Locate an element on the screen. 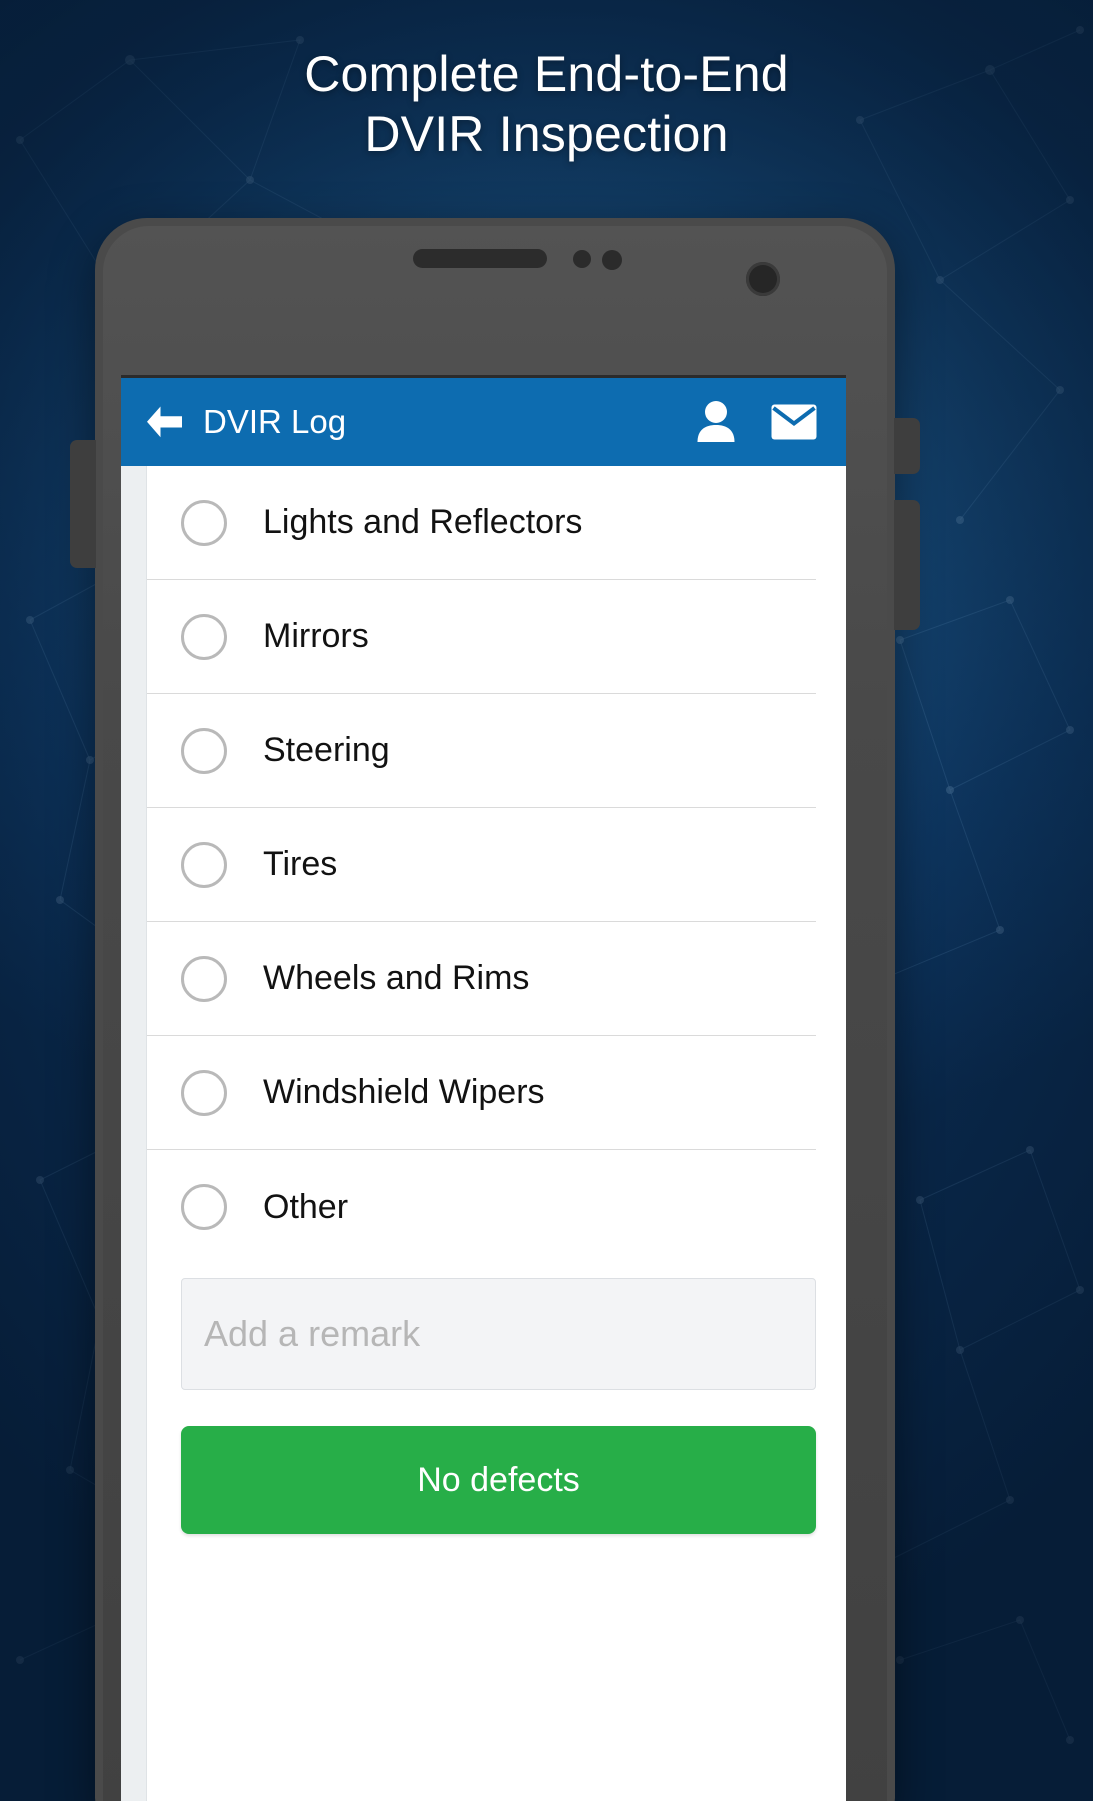 This screenshot has width=1093, height=1801. back-arrow-glyph is located at coordinates (164, 422).